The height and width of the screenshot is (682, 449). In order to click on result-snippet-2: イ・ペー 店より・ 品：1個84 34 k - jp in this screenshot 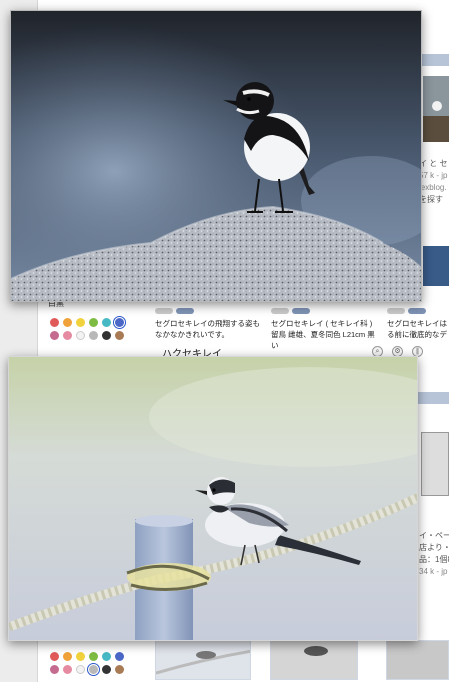, I will do `click(434, 553)`.